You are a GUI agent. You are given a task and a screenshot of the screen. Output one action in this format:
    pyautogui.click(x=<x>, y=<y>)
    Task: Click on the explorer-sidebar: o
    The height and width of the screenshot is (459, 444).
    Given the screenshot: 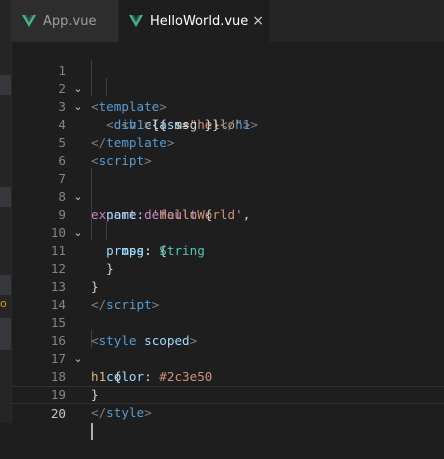 What is the action you would take?
    pyautogui.click(x=5, y=211)
    